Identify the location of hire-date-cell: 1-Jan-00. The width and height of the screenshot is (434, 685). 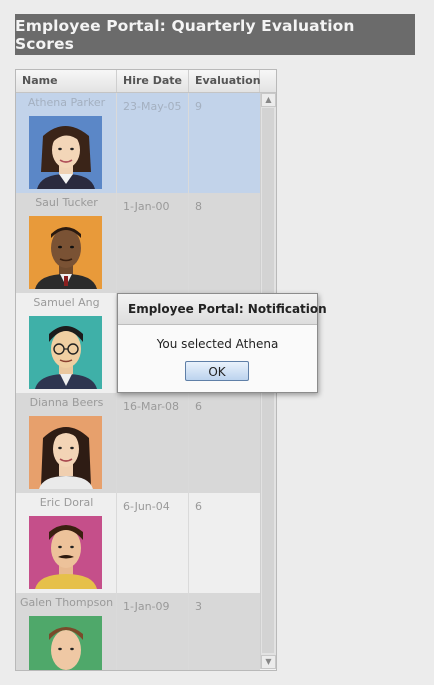
(153, 243).